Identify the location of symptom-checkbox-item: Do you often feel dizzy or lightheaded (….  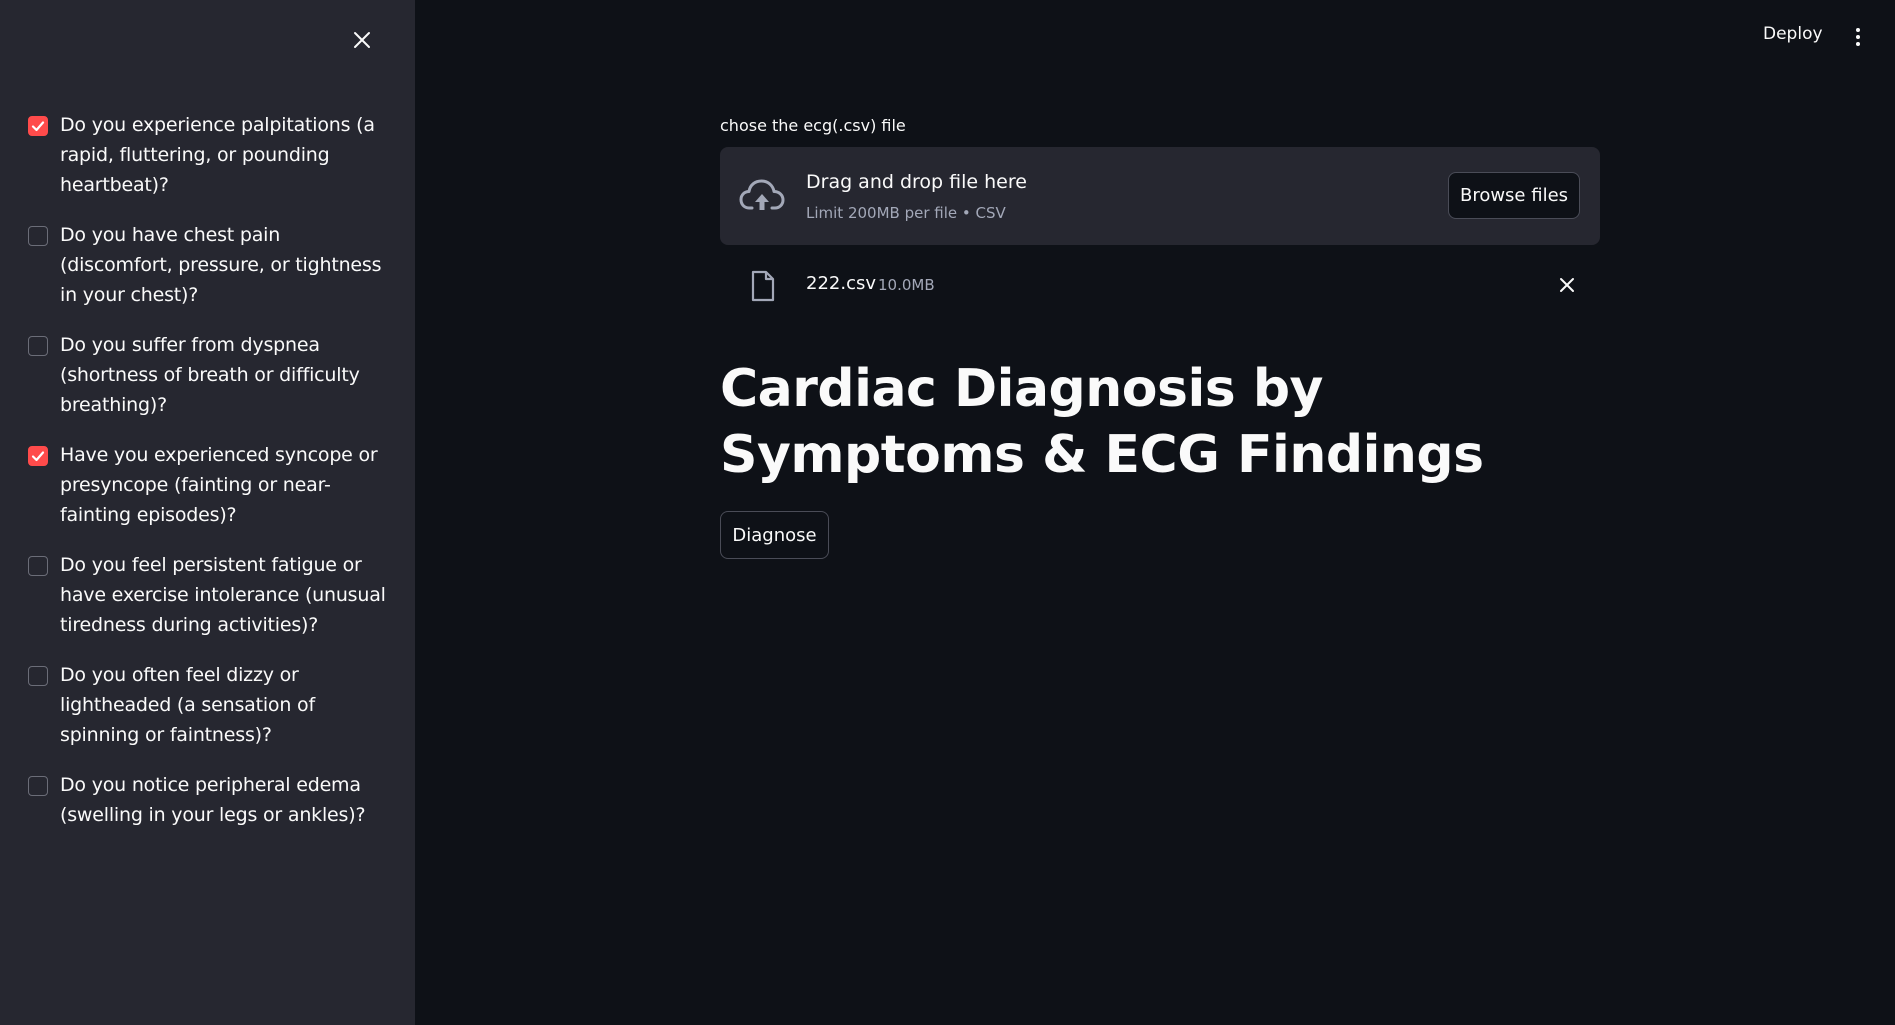
(208, 705).